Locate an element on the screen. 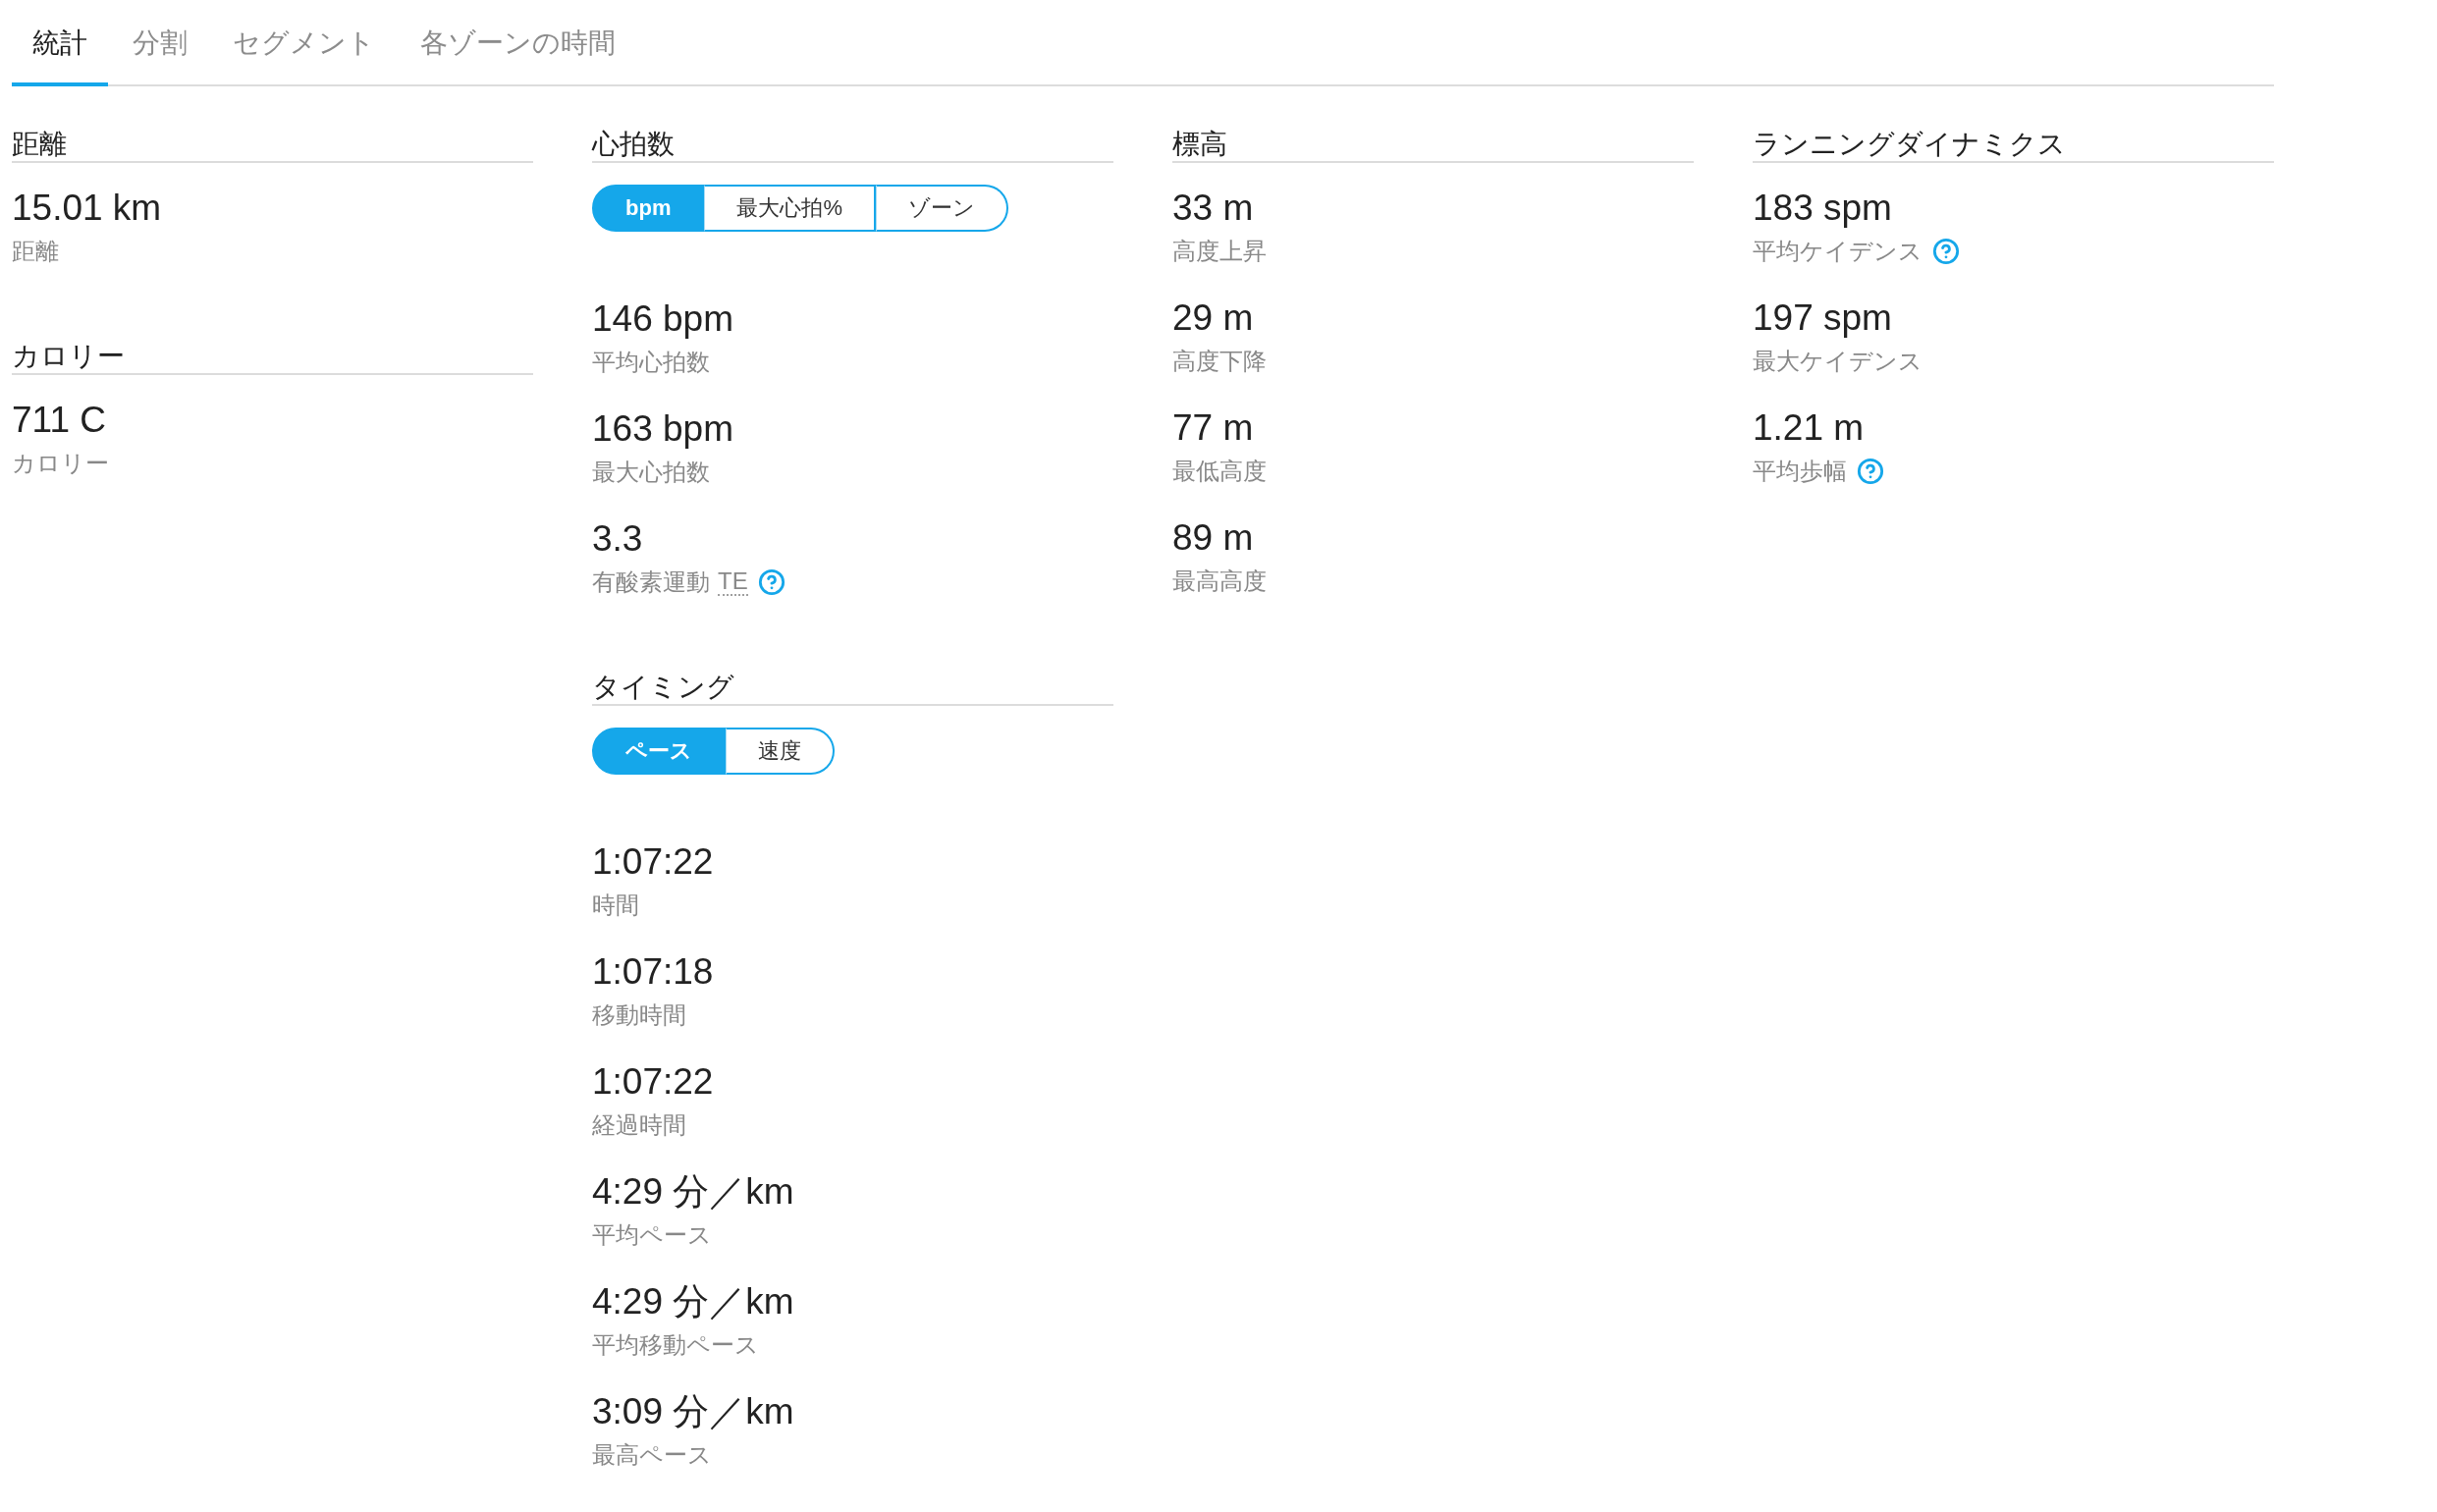  tab: 分割 is located at coordinates (160, 43).